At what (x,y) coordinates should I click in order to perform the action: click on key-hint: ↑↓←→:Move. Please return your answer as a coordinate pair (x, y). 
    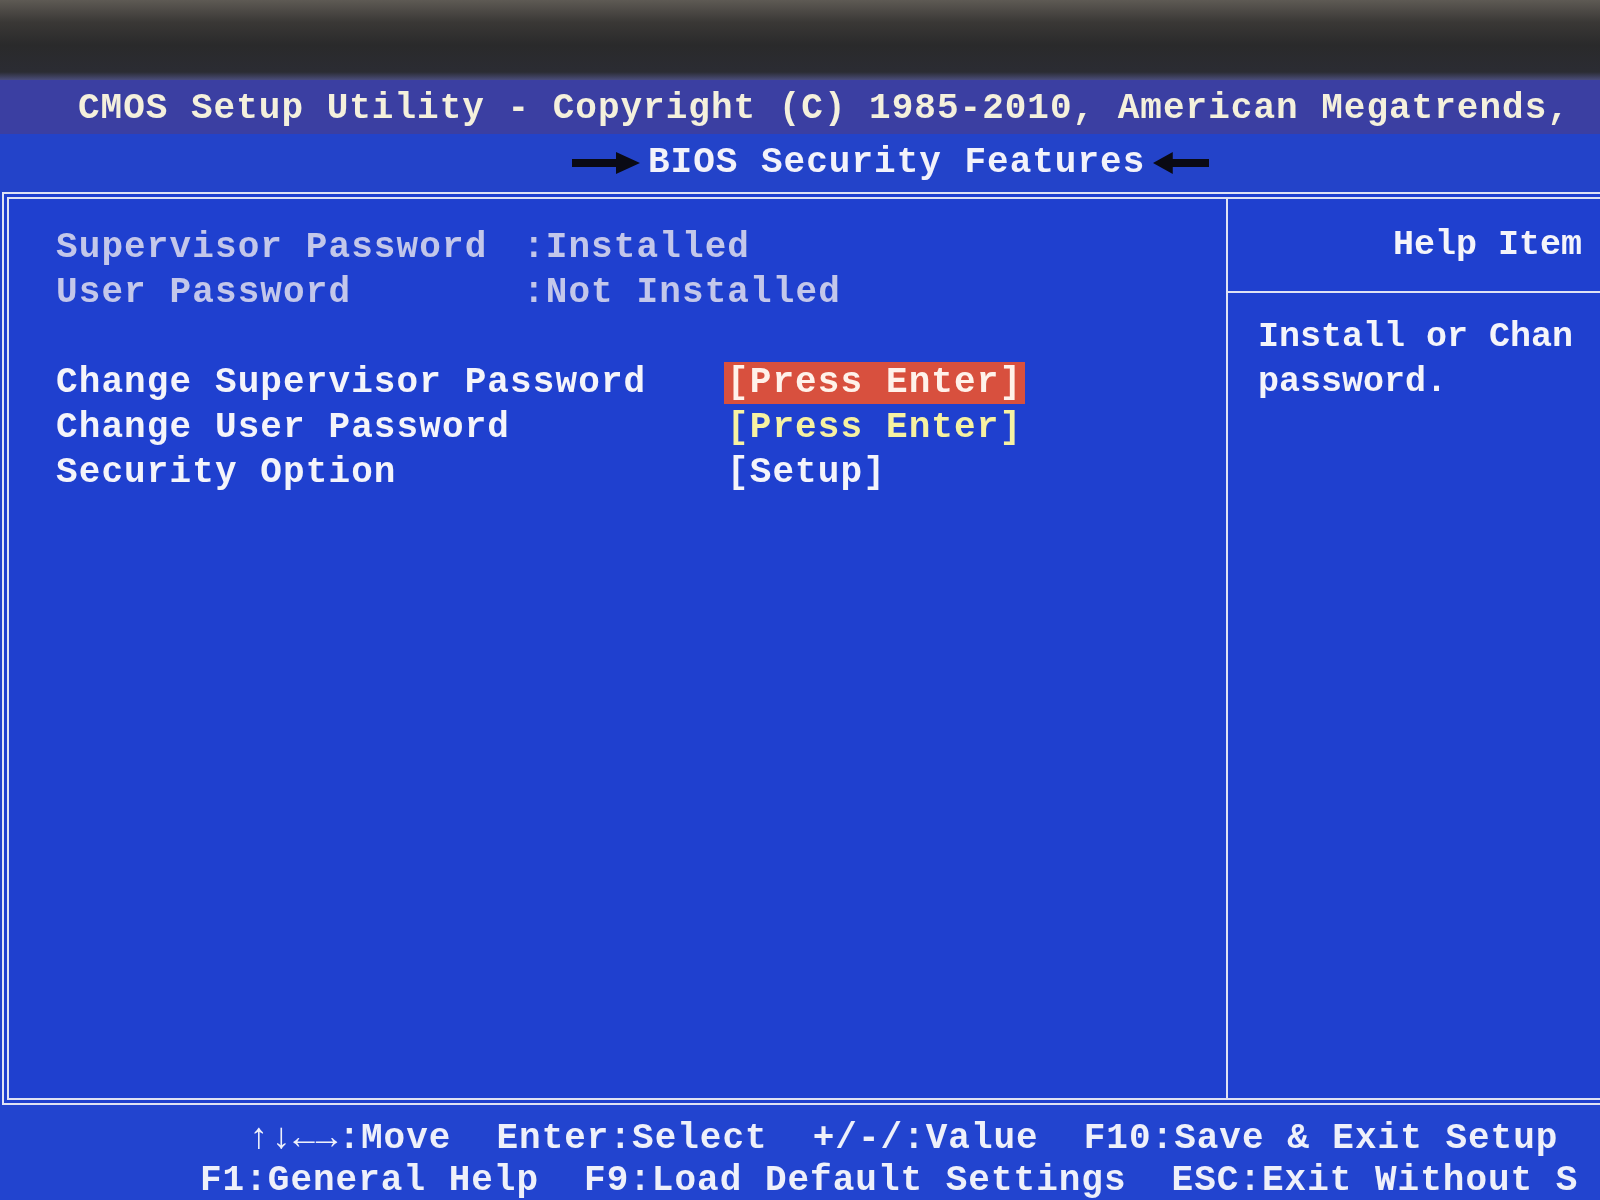
    Looking at the image, I should click on (350, 1139).